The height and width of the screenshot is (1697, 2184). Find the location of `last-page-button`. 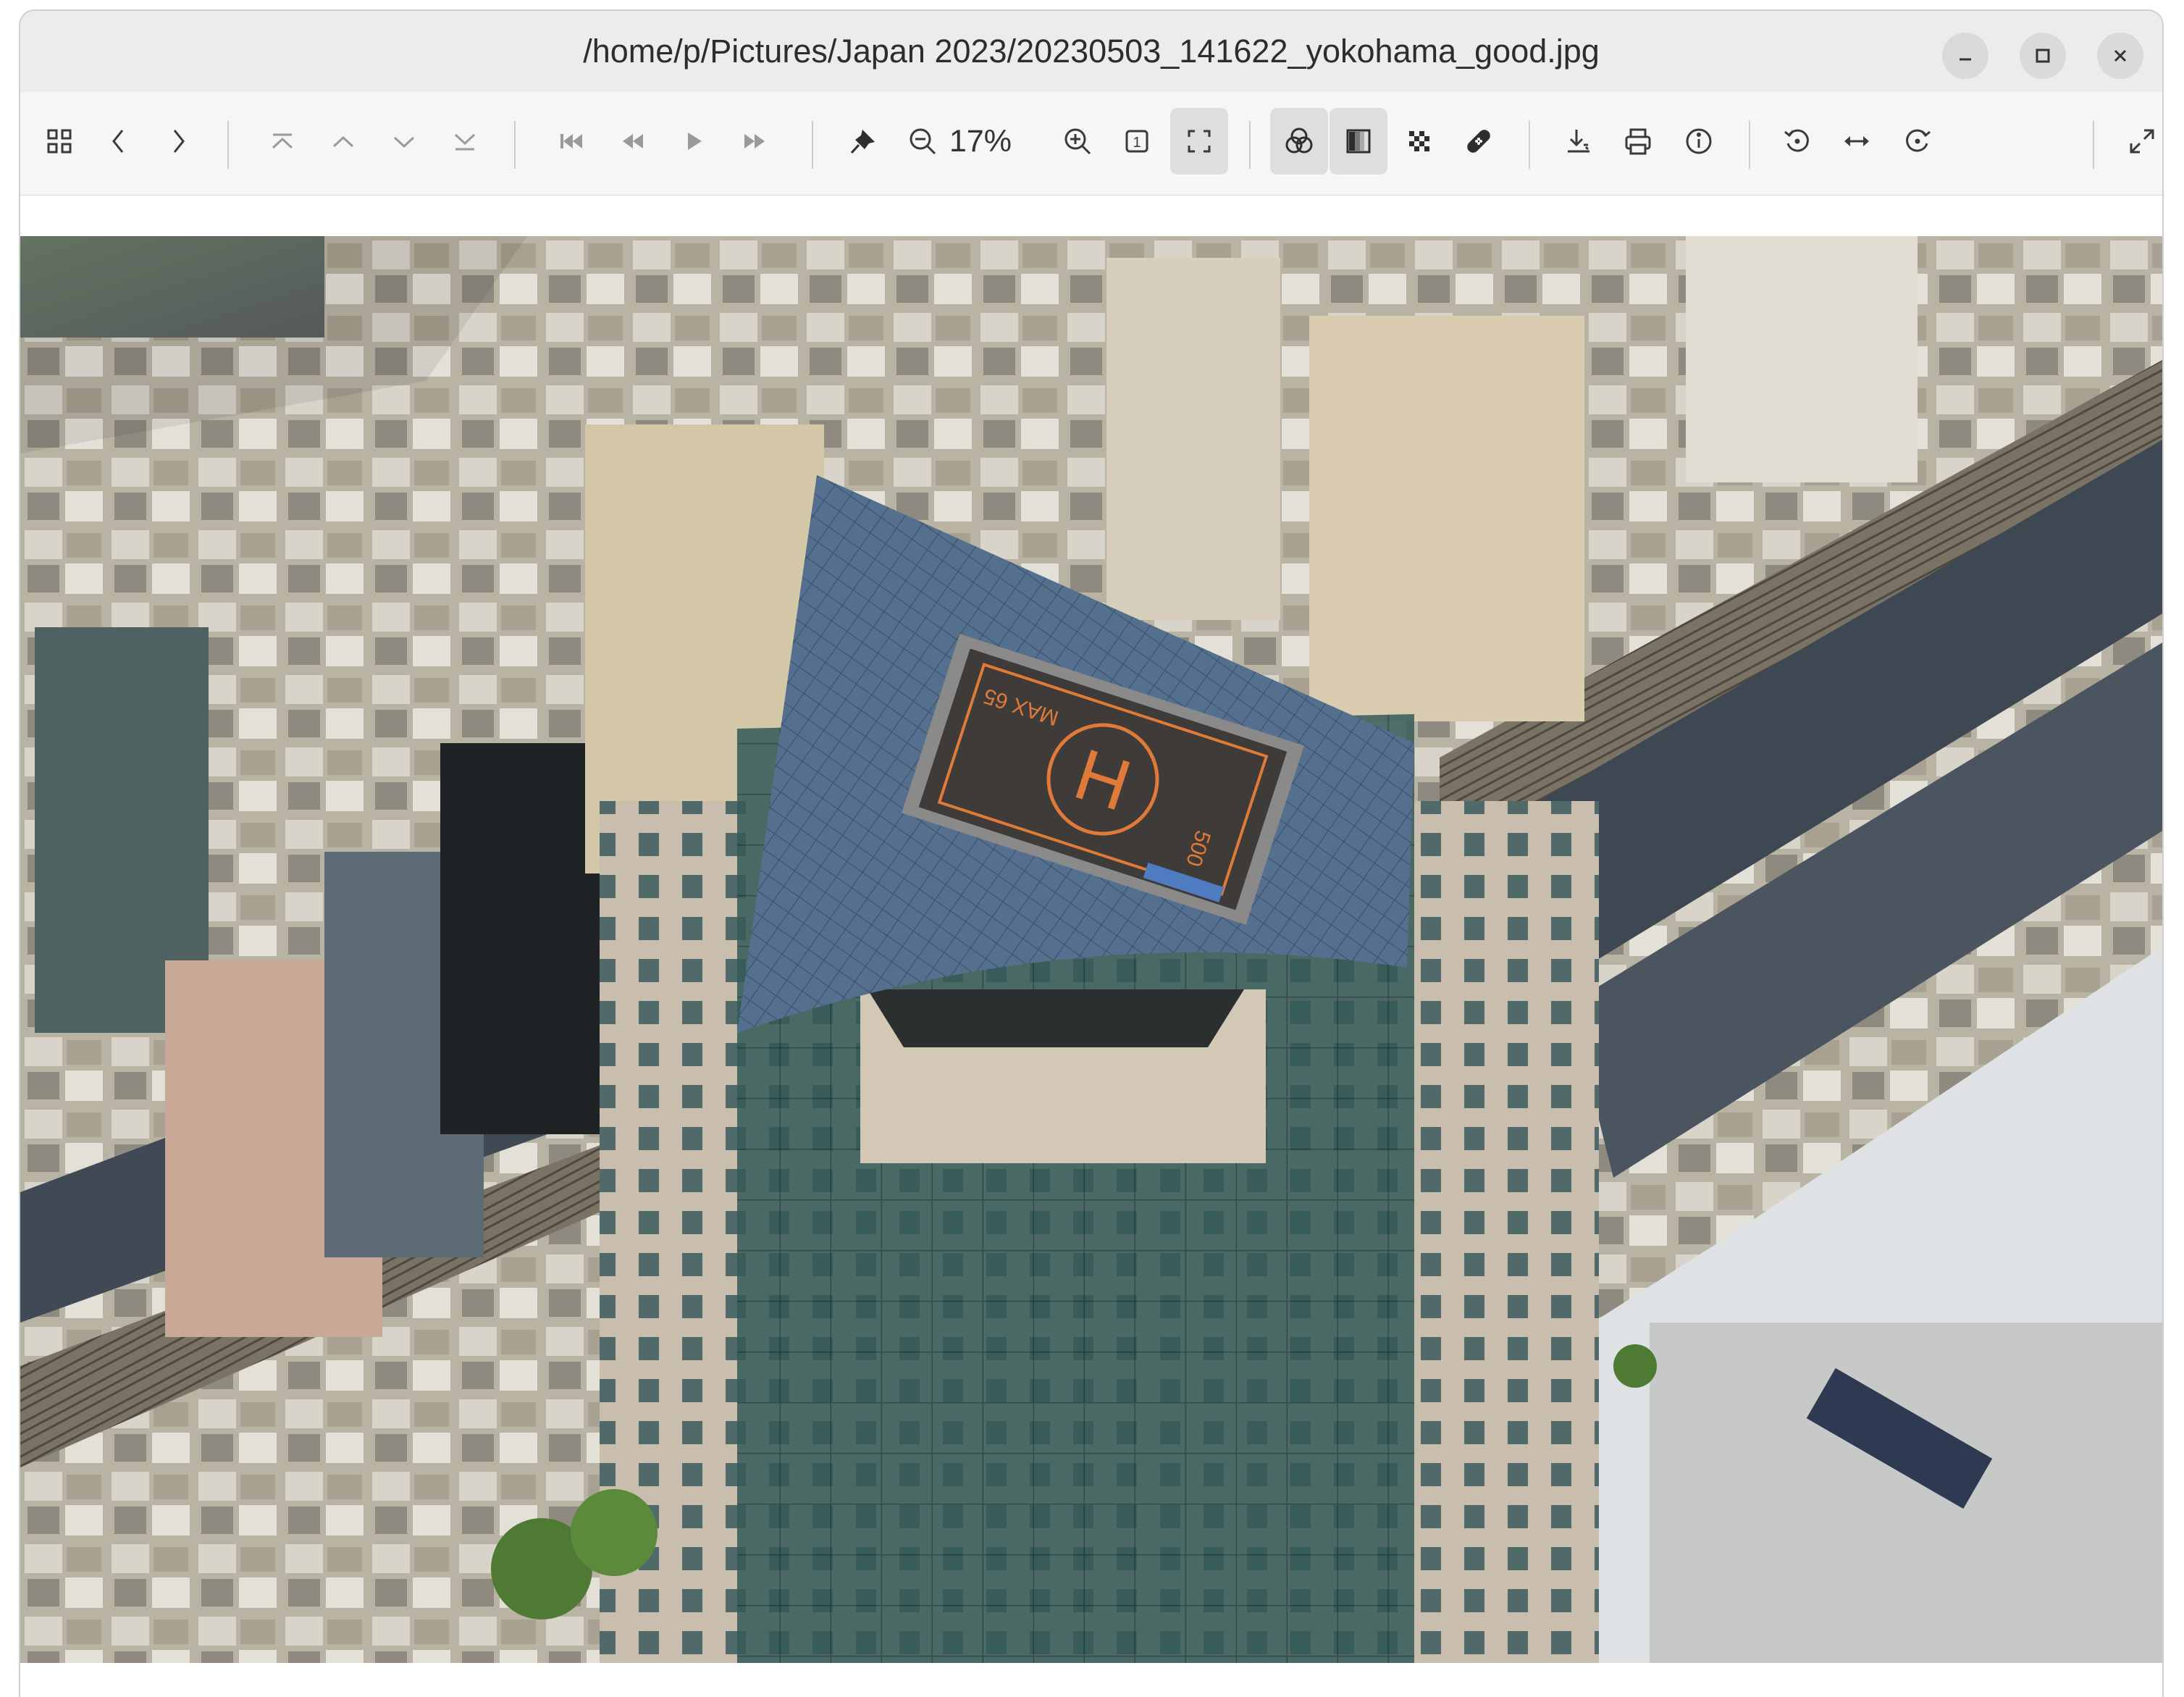

last-page-button is located at coordinates (465, 141).